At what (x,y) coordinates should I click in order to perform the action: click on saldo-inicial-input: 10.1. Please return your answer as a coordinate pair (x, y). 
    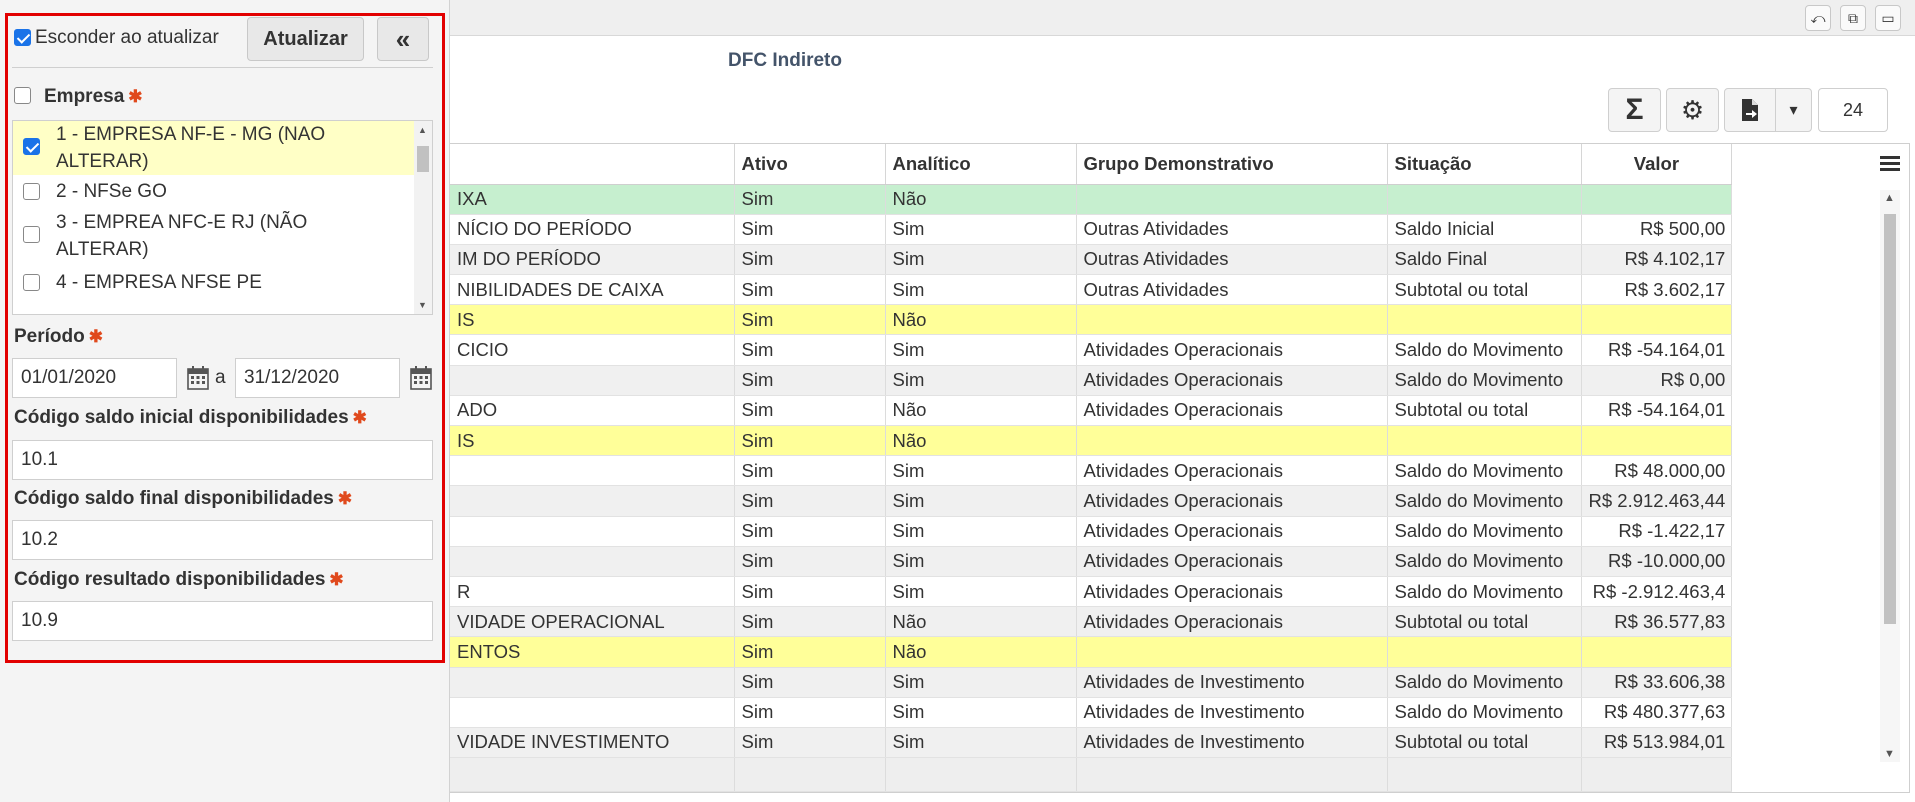
    Looking at the image, I should click on (222, 460).